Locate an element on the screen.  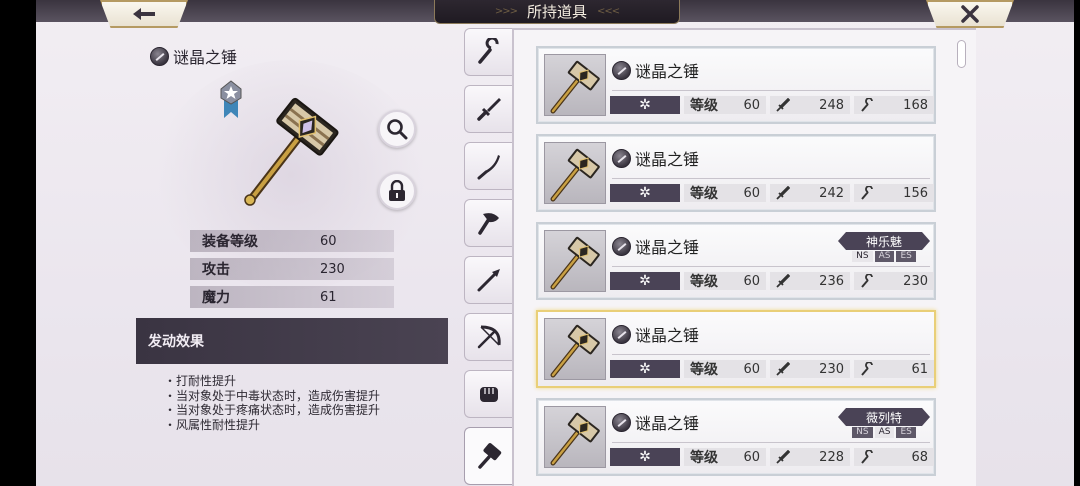
item-card: 谜晶之锤 ✲ 等级 60 248 168 is located at coordinates (736, 85).